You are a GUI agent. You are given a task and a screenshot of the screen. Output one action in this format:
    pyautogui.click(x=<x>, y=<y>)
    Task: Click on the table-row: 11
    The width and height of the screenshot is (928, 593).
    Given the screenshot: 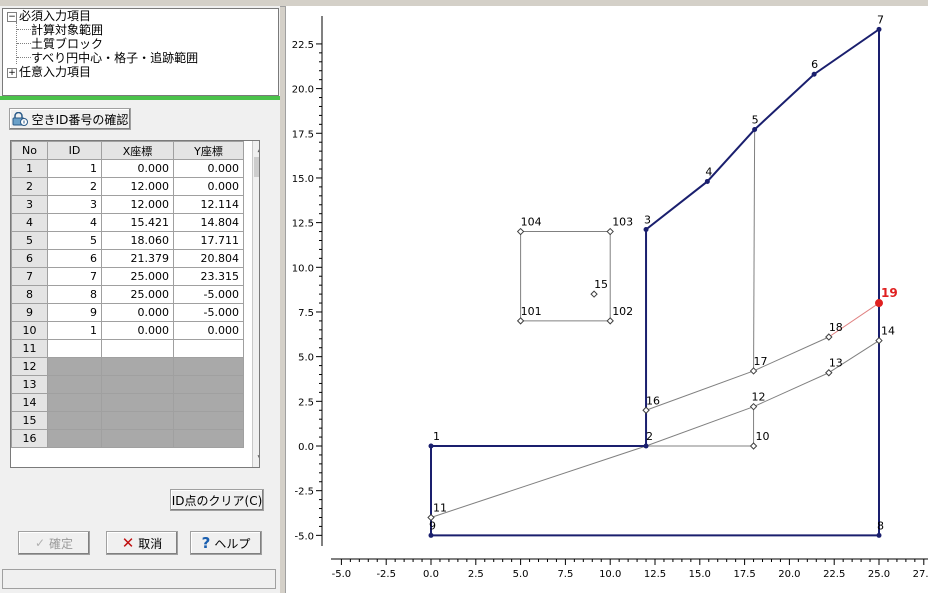 What is the action you would take?
    pyautogui.click(x=127, y=348)
    